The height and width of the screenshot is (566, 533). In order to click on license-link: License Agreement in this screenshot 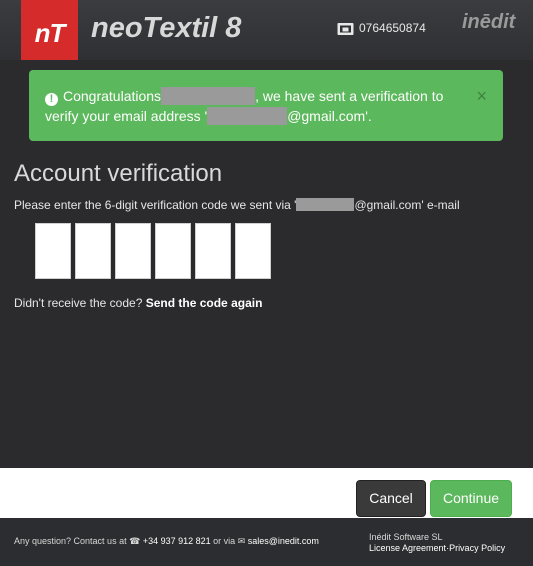, I will do `click(407, 548)`.